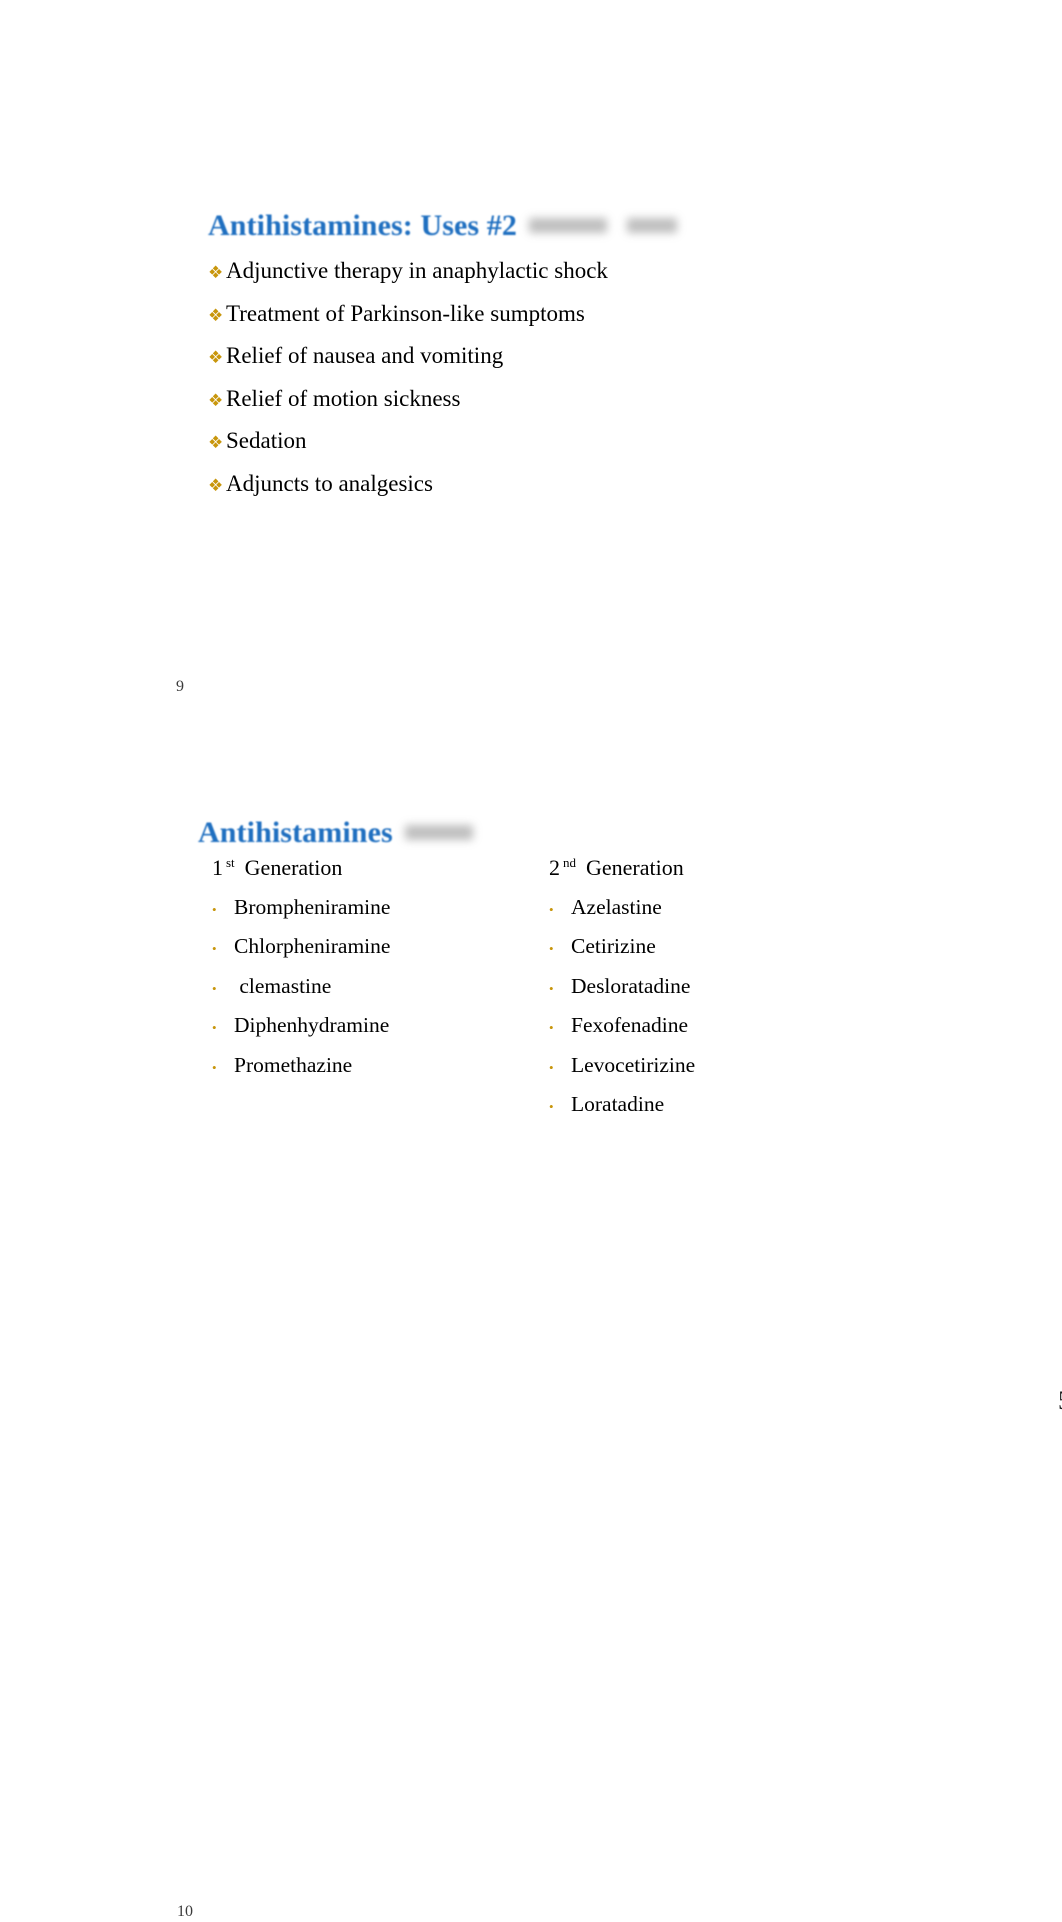  I want to click on slide-10-title-redaction, so click(433, 830).